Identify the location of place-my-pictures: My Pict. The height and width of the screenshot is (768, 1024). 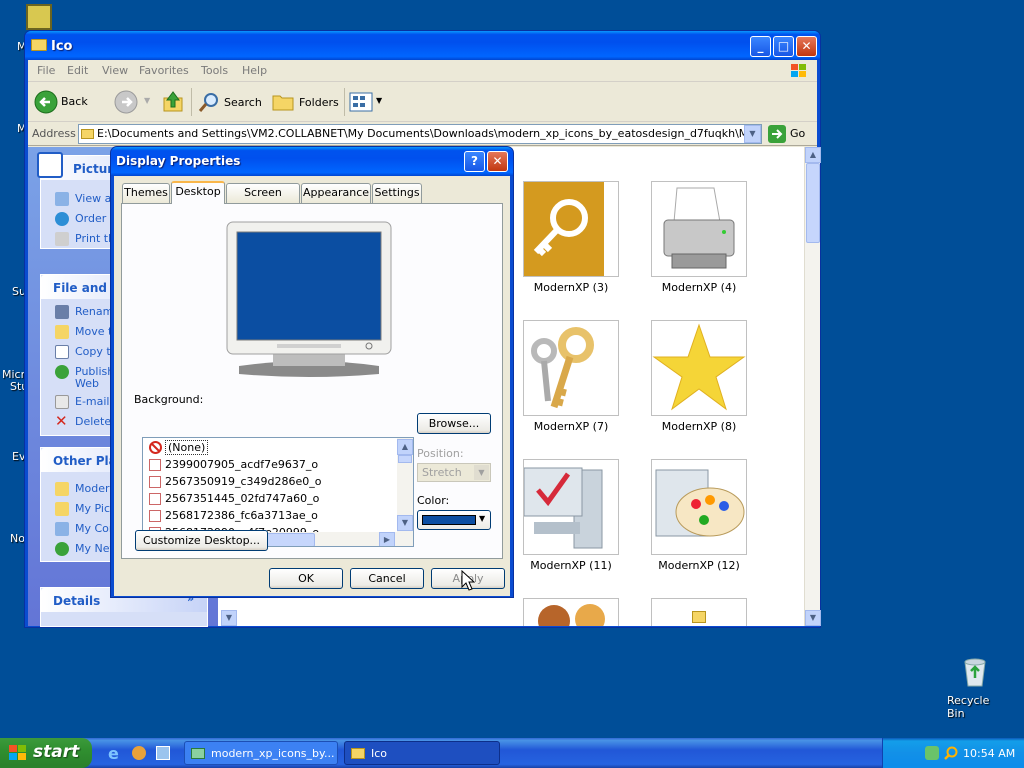
(94, 508).